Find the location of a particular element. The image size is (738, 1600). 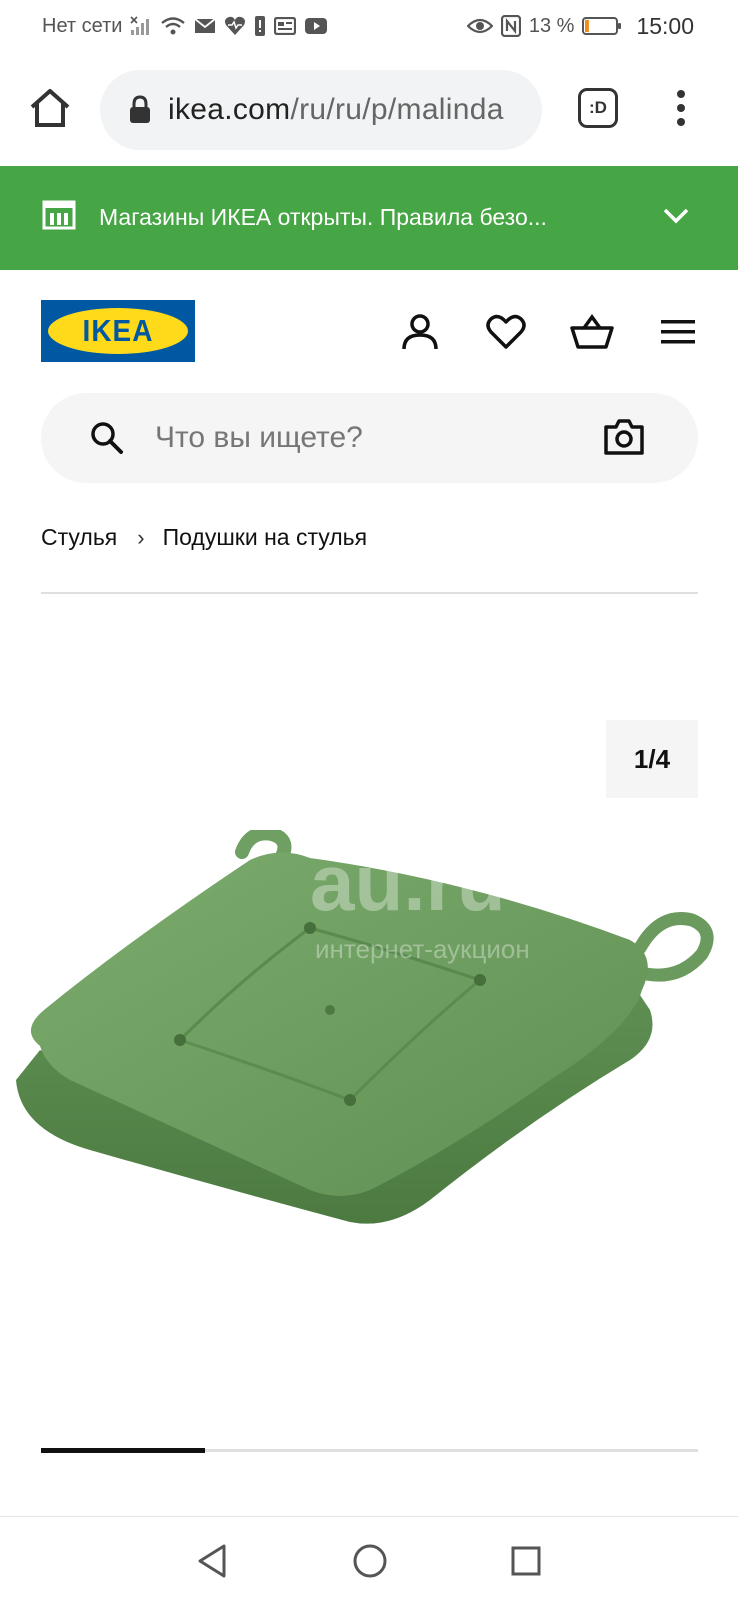

ikea-logo: IKEA is located at coordinates (118, 331).